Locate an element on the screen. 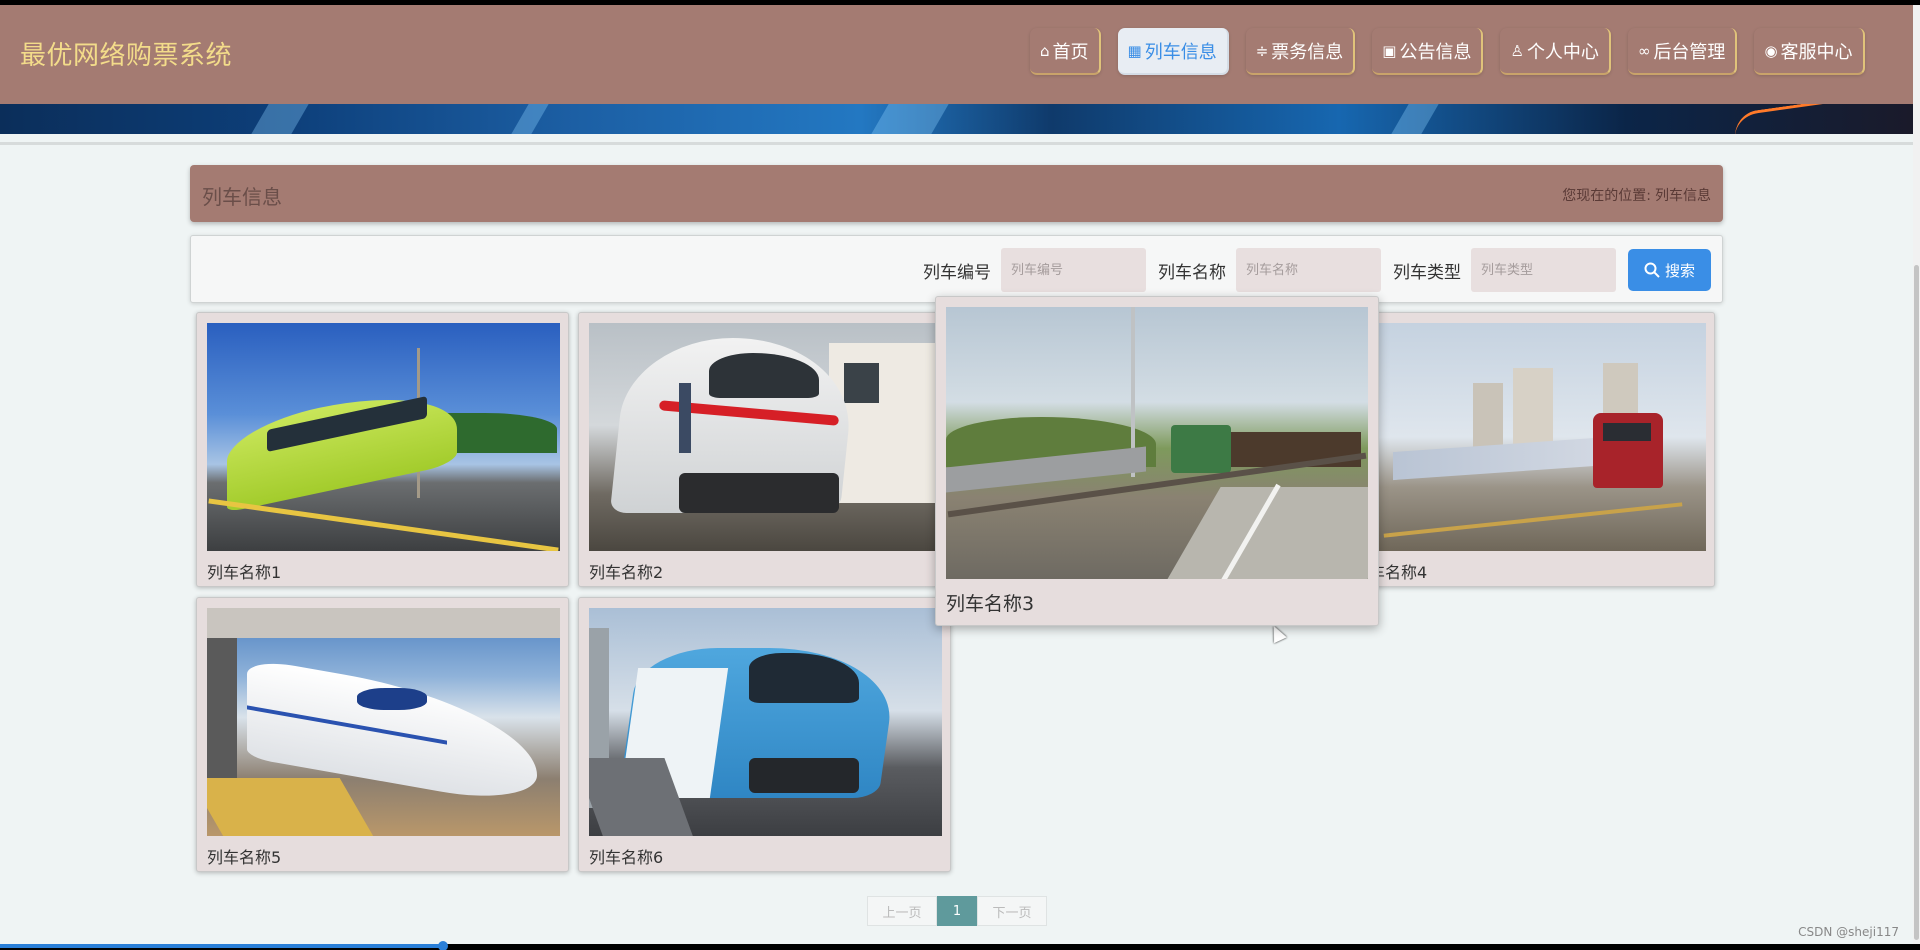 This screenshot has height=950, width=1920. nav-train-info: ▦ 列车信息 is located at coordinates (1173, 51).